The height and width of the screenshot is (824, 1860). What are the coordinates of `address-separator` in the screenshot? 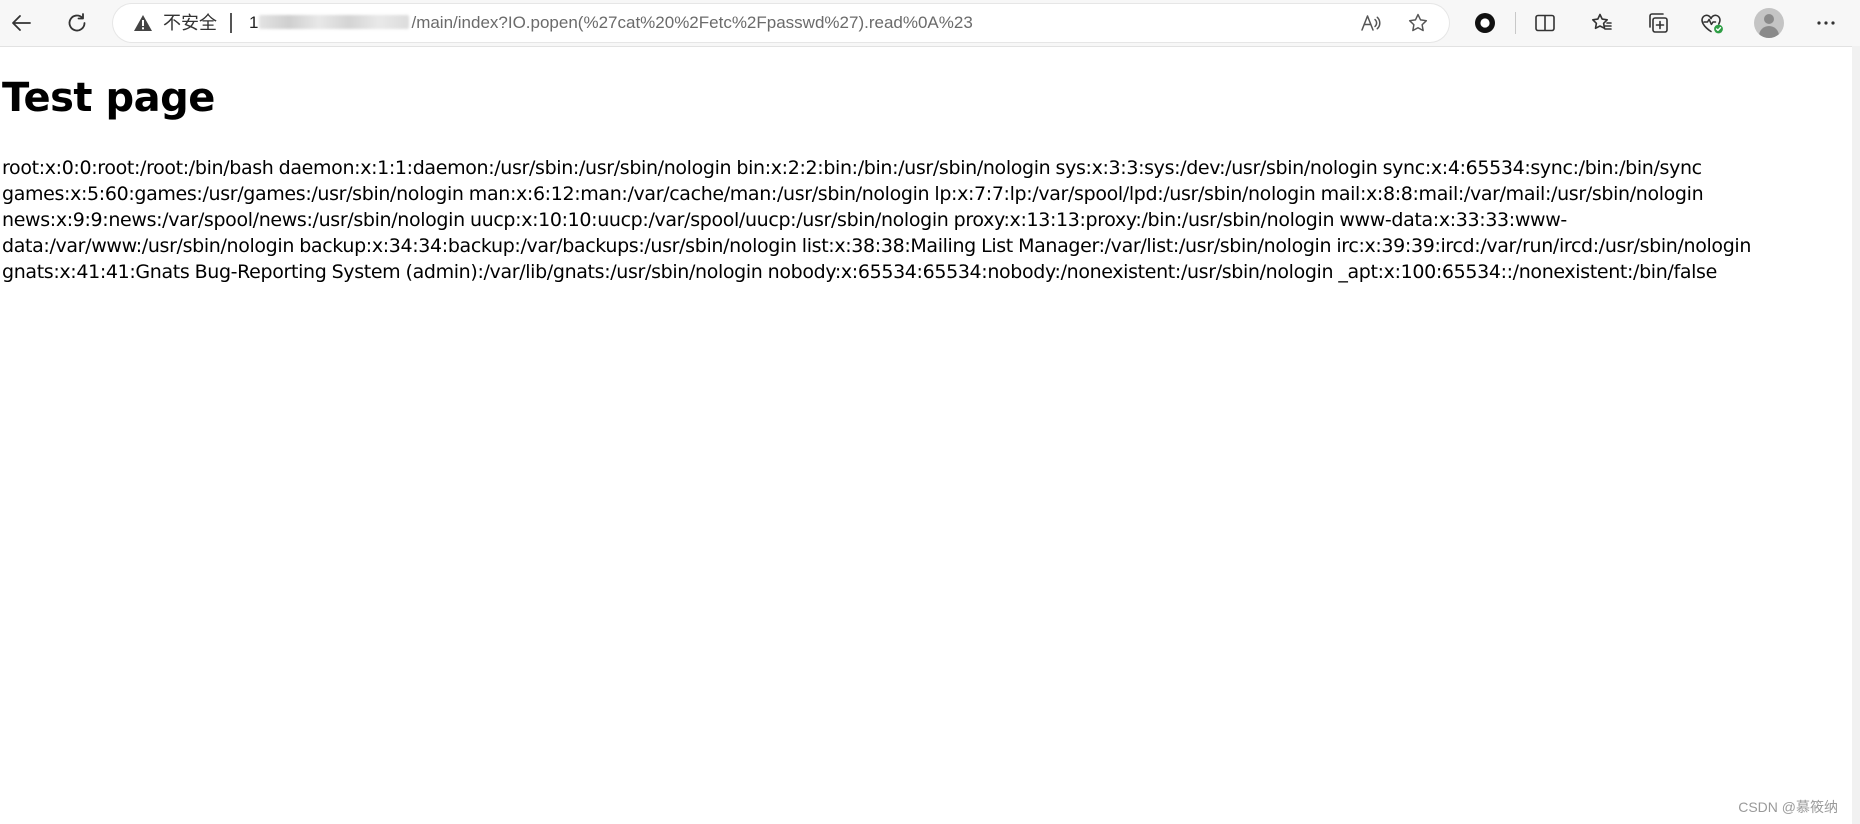 It's located at (231, 23).